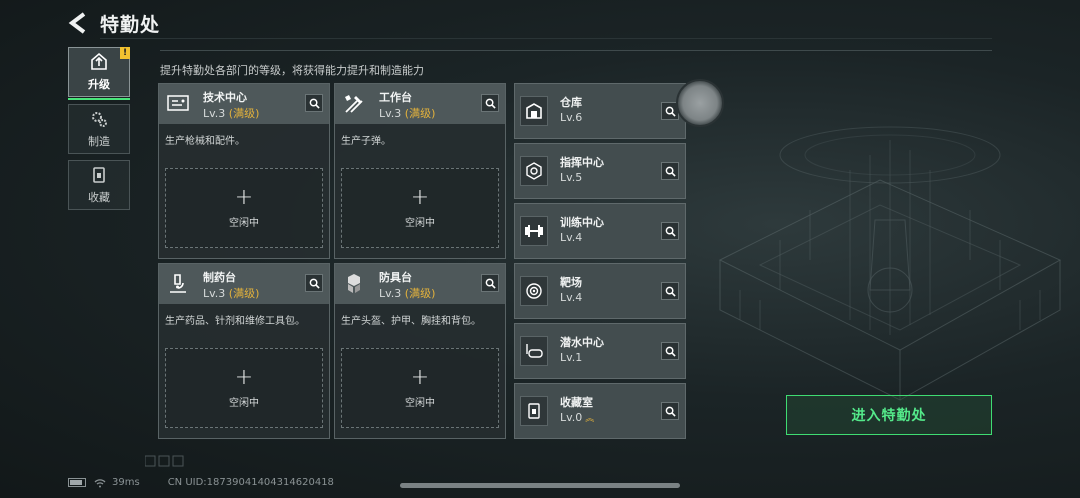 The height and width of the screenshot is (498, 1080). Describe the element at coordinates (600, 411) in the screenshot. I see `facility-row-collection-room: 收藏室 Lv.0 ︽` at that location.